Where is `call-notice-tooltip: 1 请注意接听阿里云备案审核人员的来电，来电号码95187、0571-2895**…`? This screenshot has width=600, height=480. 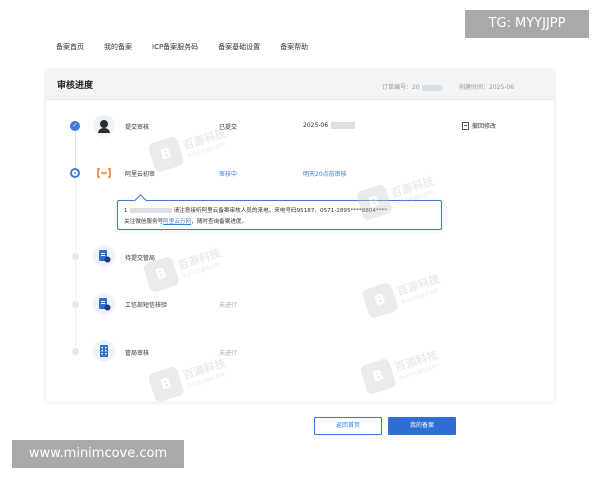 call-notice-tooltip: 1 请注意接听阿里云备案审核人员的来电，来电号码95187、0571-2895**… is located at coordinates (279, 215).